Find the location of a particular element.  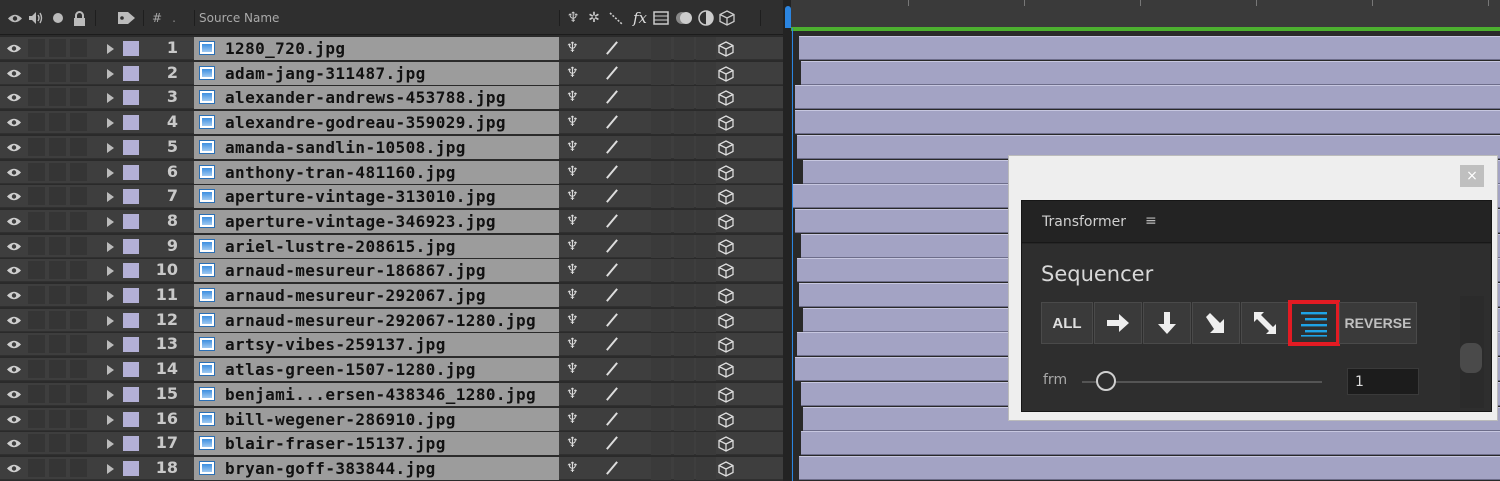

layer-row: 16 bill-wegener-286910.jpg ♆ is located at coordinates (391, 419).